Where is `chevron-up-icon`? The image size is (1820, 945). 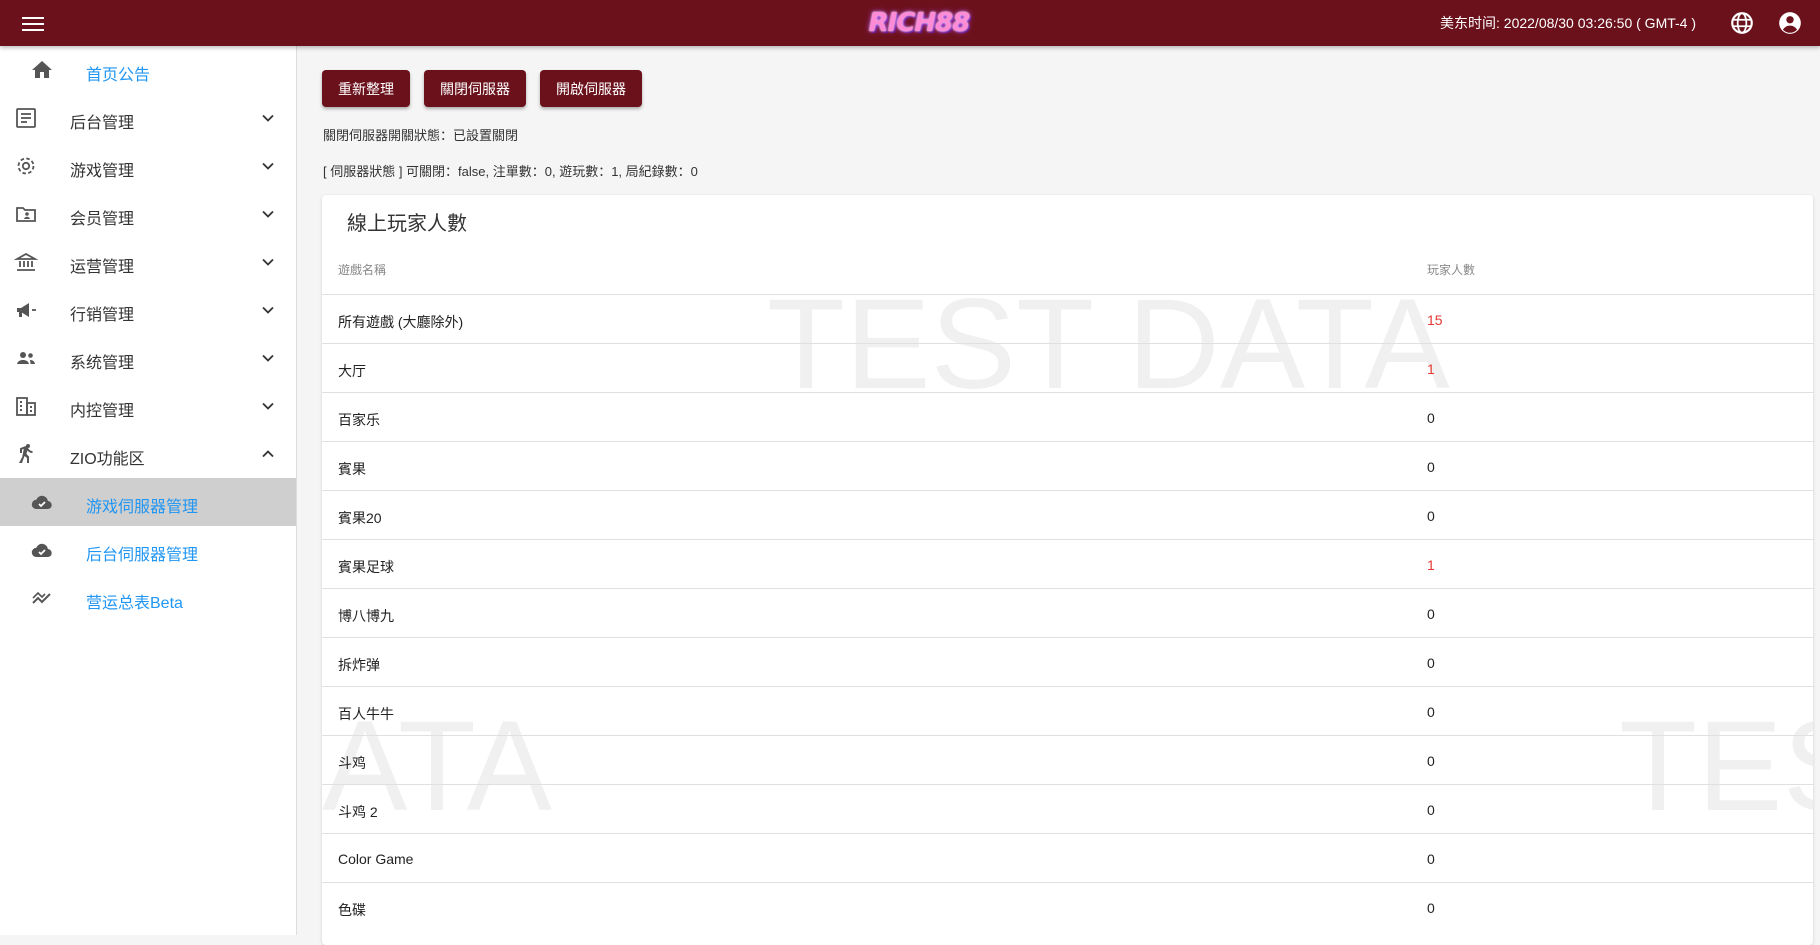 chevron-up-icon is located at coordinates (268, 454).